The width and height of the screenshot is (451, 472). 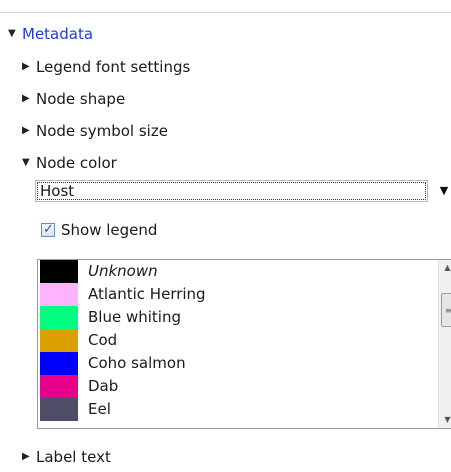 What do you see at coordinates (73, 457) in the screenshot?
I see `tree-item-label: Label text` at bounding box center [73, 457].